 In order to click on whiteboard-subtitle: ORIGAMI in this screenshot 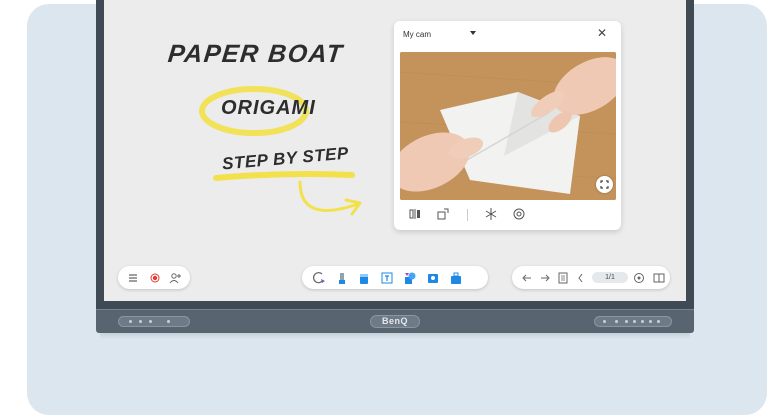, I will do `click(268, 108)`.